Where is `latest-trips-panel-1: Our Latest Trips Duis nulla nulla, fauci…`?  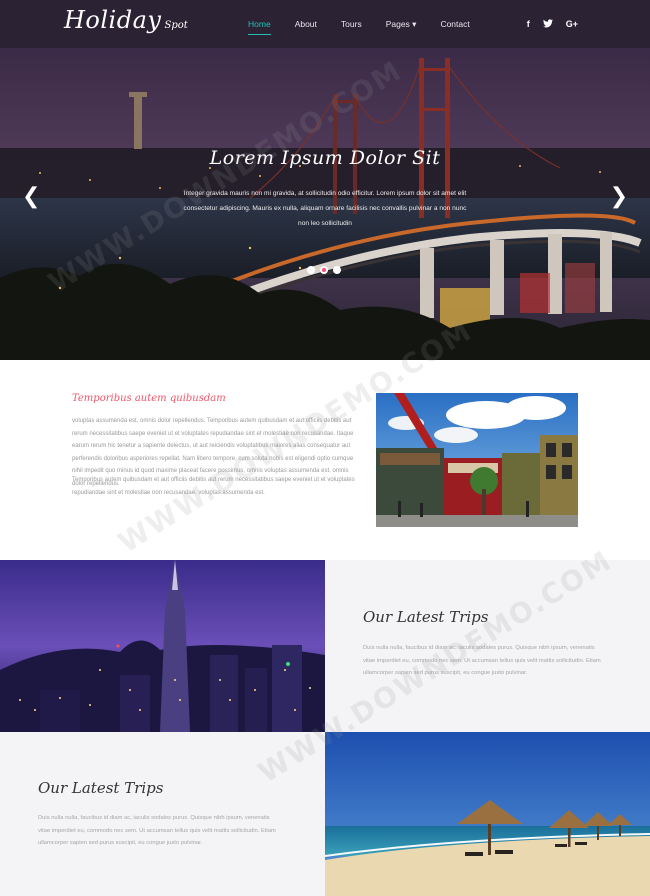
latest-trips-panel-1: Our Latest Trips Duis nulla nulla, fauci… is located at coordinates (487, 646).